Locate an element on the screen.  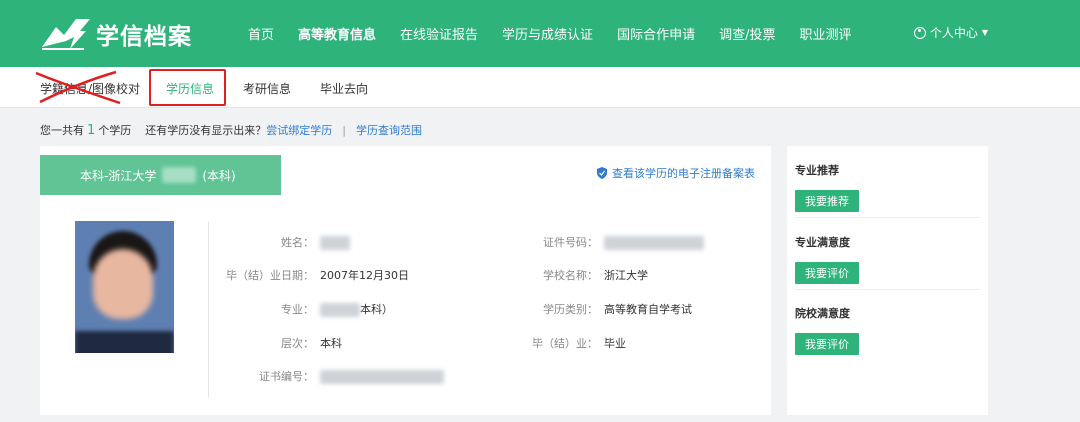
redacted-major is located at coordinates (340, 310).